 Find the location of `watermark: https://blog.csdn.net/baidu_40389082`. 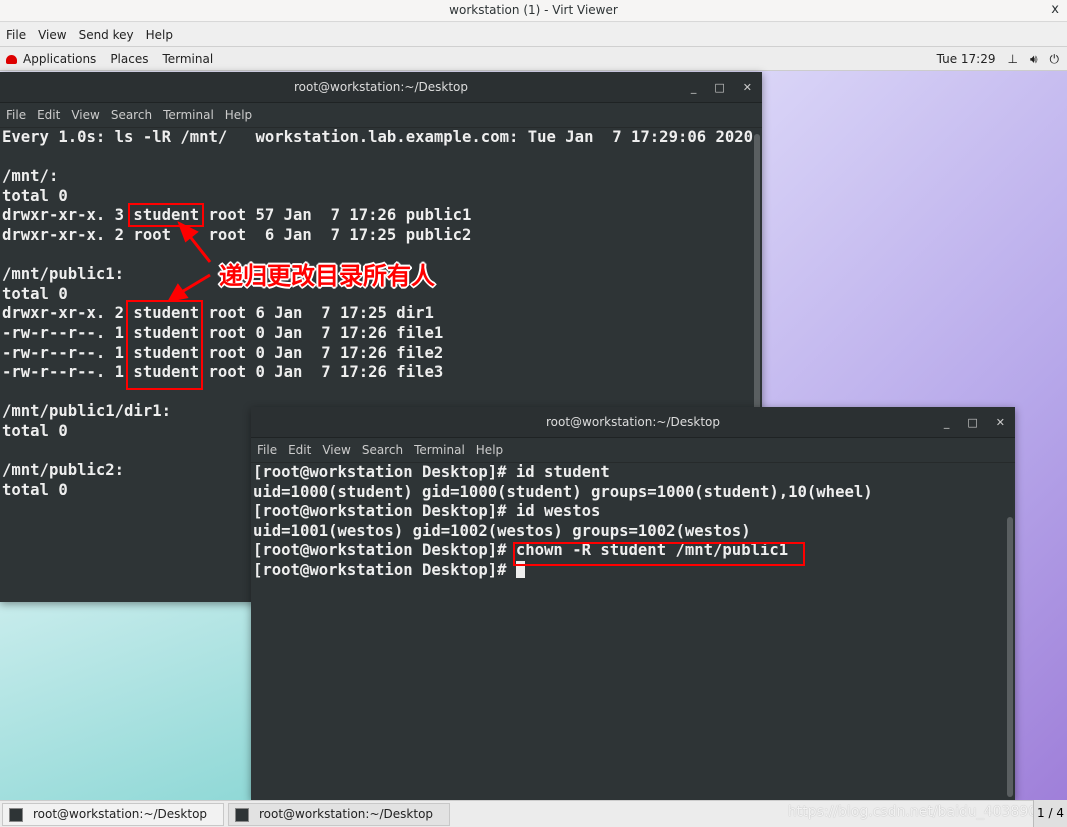

watermark: https://blog.csdn.net/baidu_40389082 is located at coordinates (921, 812).